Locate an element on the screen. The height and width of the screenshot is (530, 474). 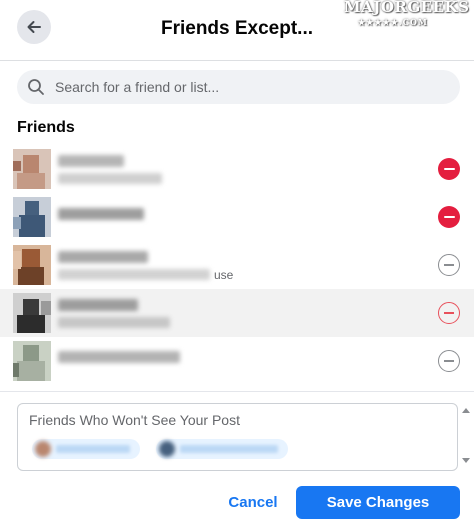
search-icon is located at coordinates (36, 87).